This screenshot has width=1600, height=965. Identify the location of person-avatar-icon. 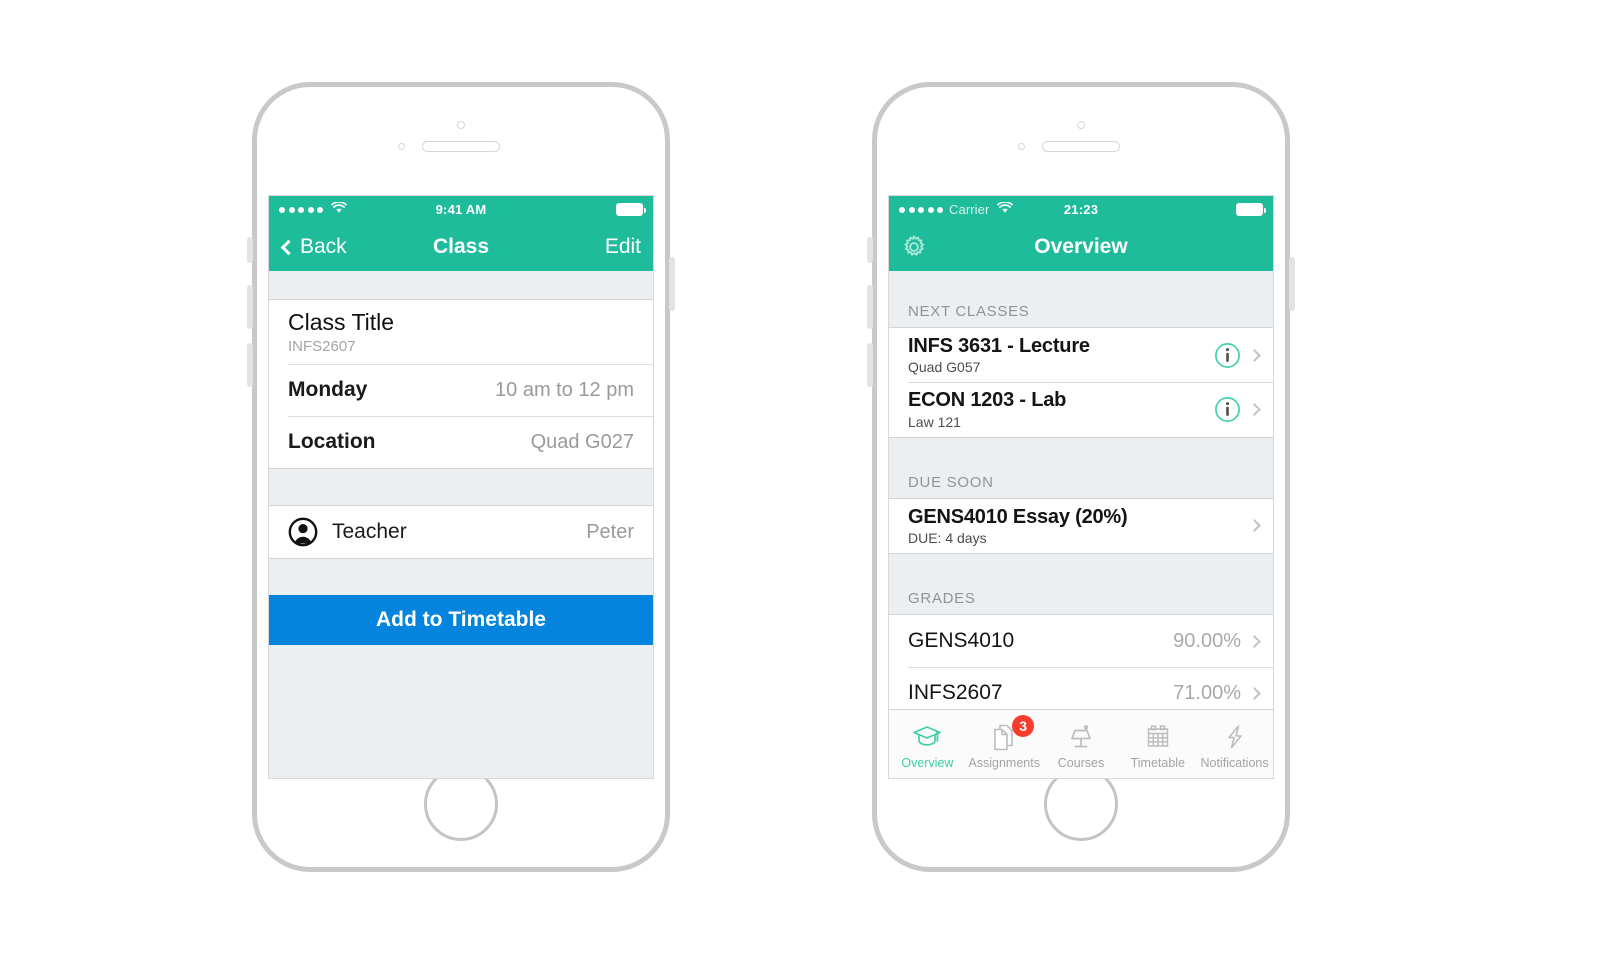
(303, 532).